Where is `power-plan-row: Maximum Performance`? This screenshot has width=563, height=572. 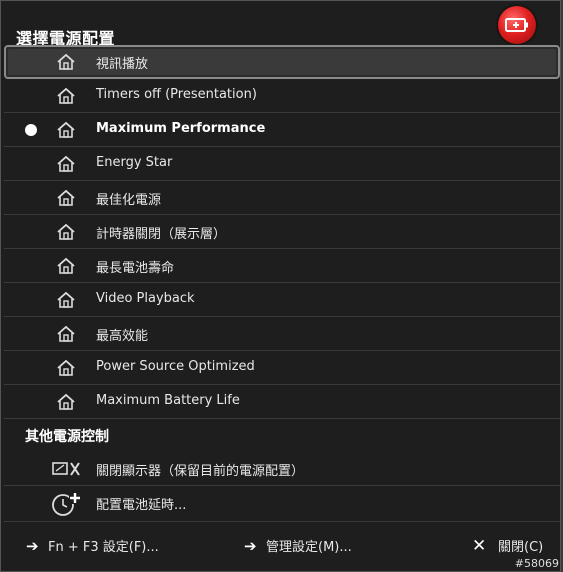 power-plan-row: Maximum Performance is located at coordinates (282, 130).